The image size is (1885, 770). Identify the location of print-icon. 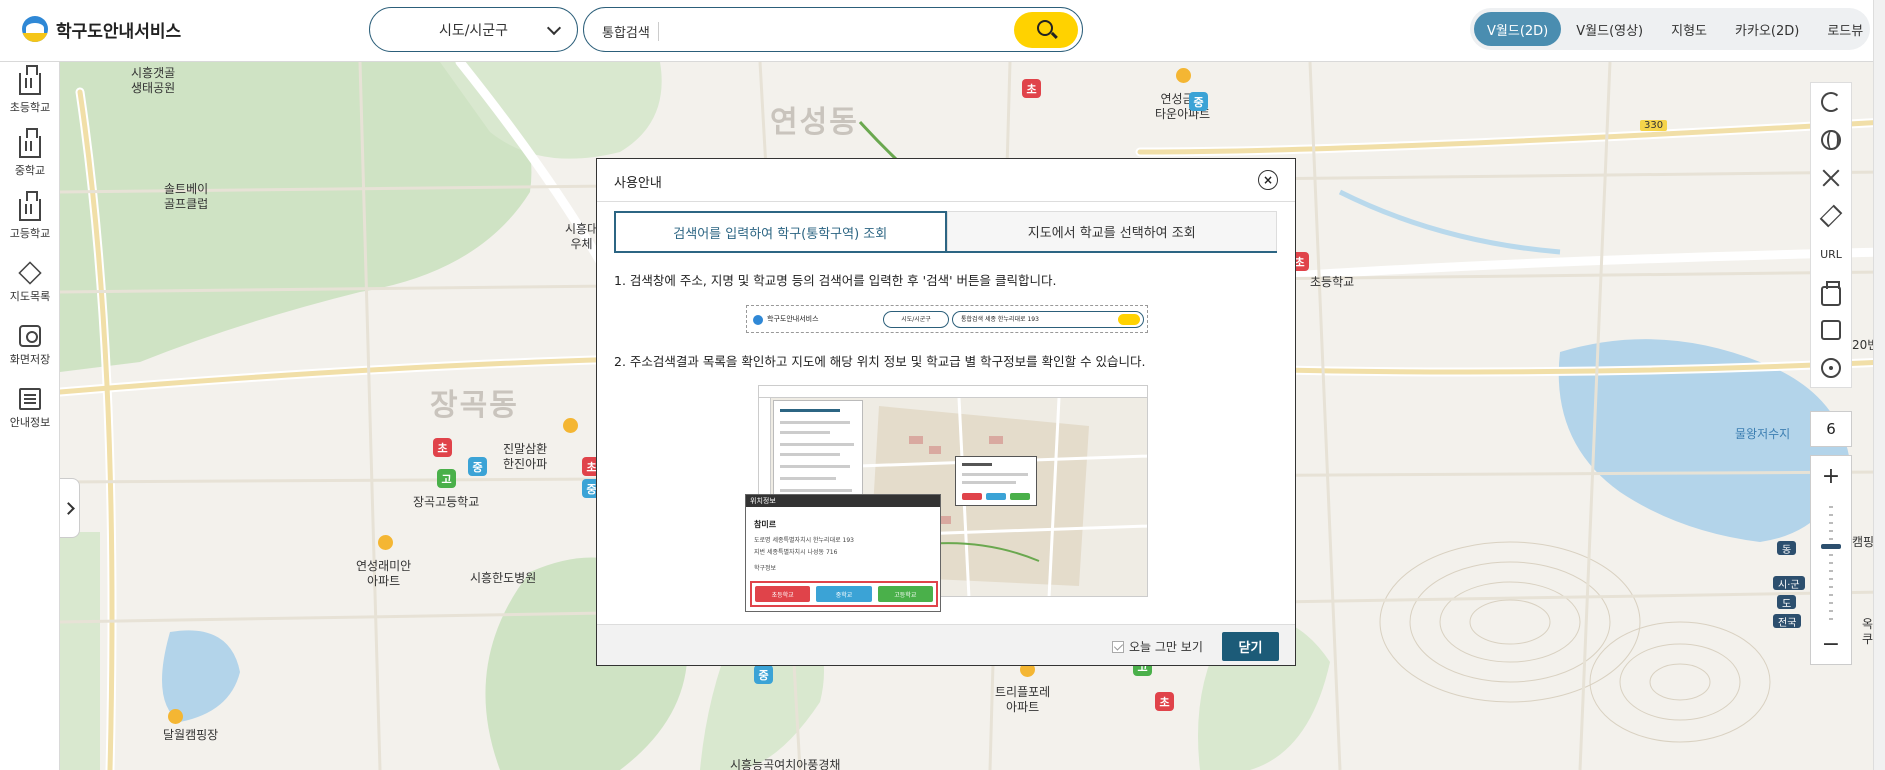
(1831, 293).